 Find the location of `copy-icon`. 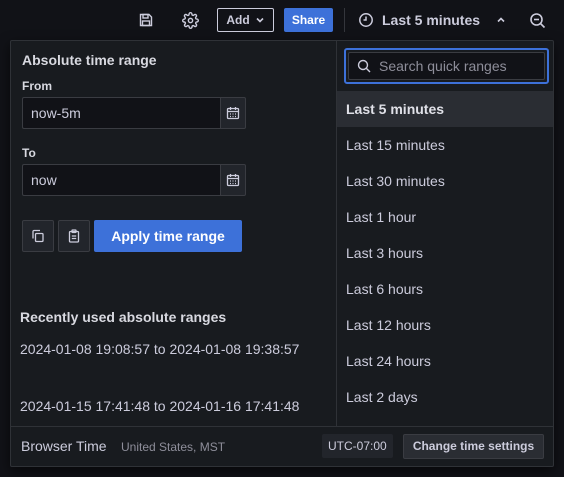

copy-icon is located at coordinates (38, 236).